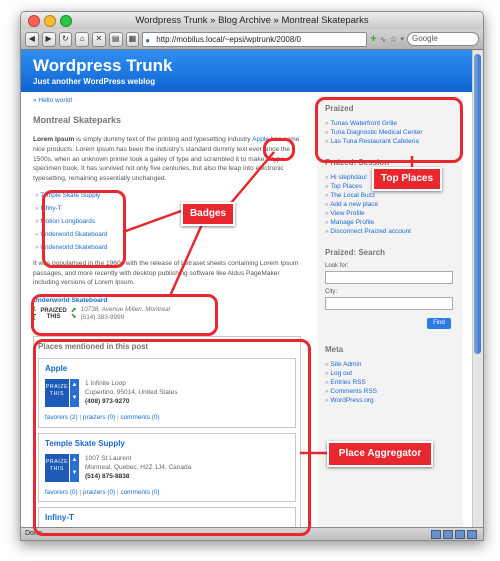 The height and width of the screenshot is (561, 500). What do you see at coordinates (279, 149) in the screenshot?
I see `apple-badge-highlight` at bounding box center [279, 149].